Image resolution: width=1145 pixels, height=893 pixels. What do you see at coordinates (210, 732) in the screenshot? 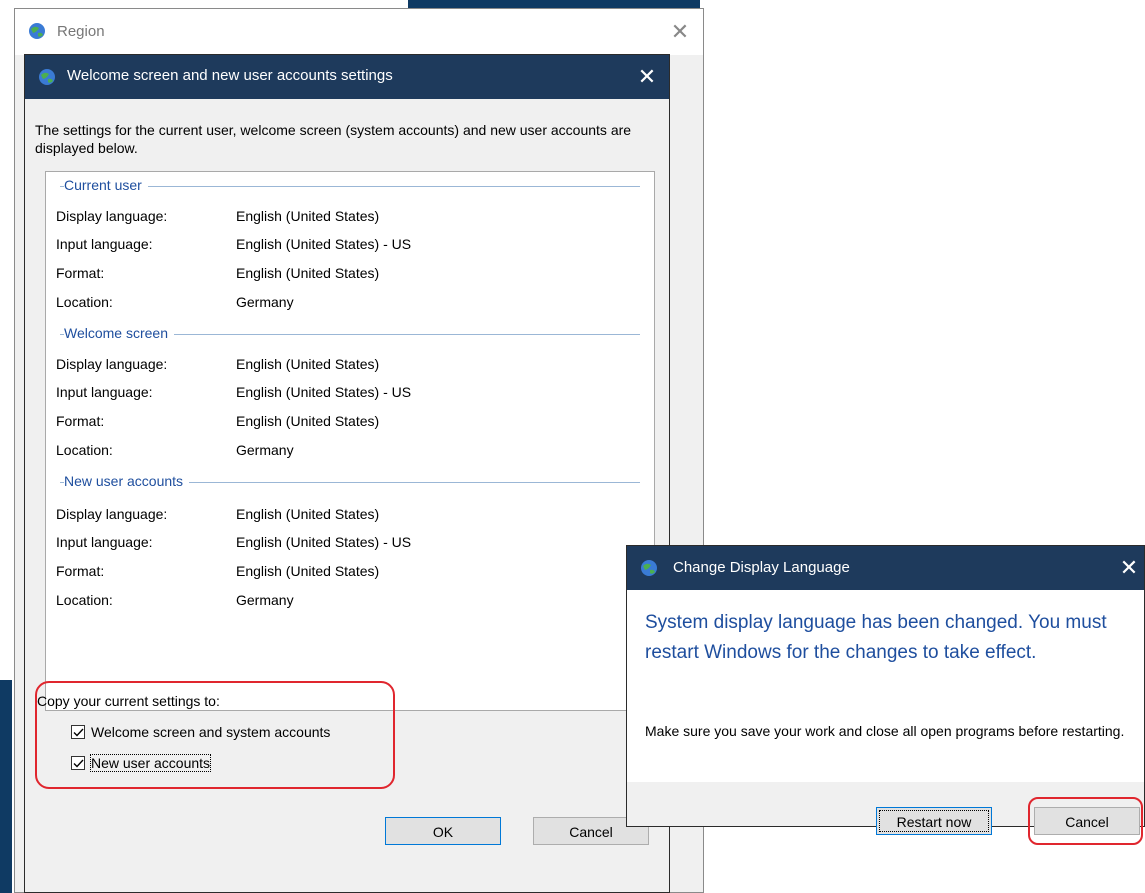
I see `checkbox-label: Welcome screen and system accounts` at bounding box center [210, 732].